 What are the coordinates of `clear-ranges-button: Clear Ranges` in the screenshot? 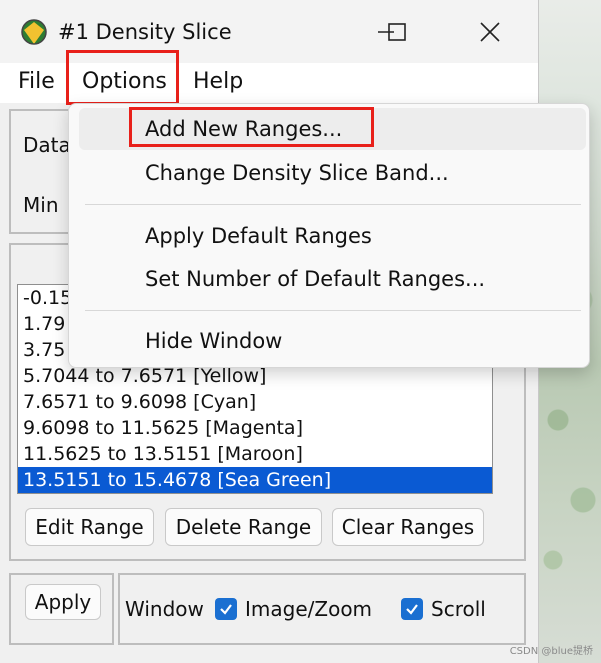 It's located at (408, 527).